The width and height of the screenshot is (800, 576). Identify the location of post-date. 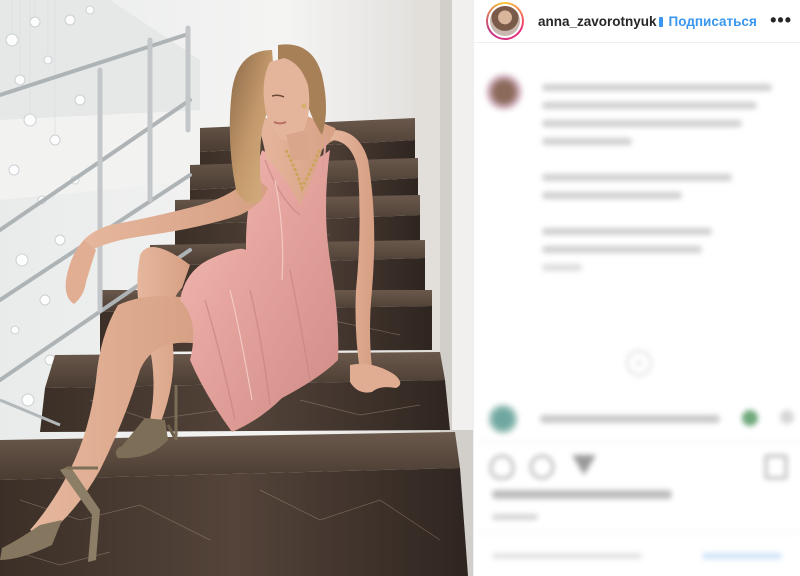
(515, 517).